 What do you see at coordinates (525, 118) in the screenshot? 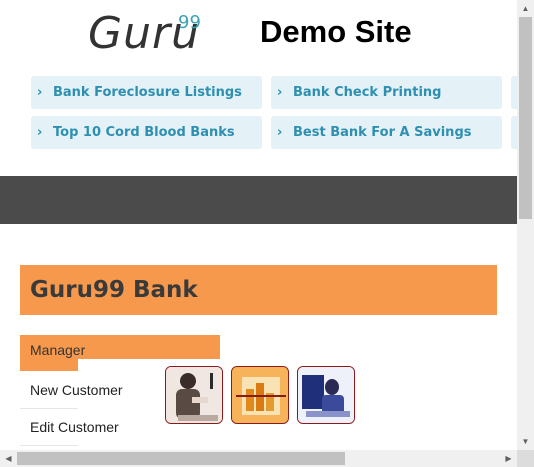
I see `vertical-scroll-thumb` at bounding box center [525, 118].